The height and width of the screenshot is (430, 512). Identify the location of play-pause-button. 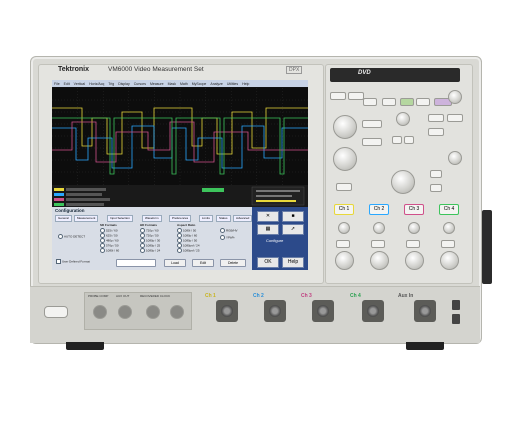
(409, 140).